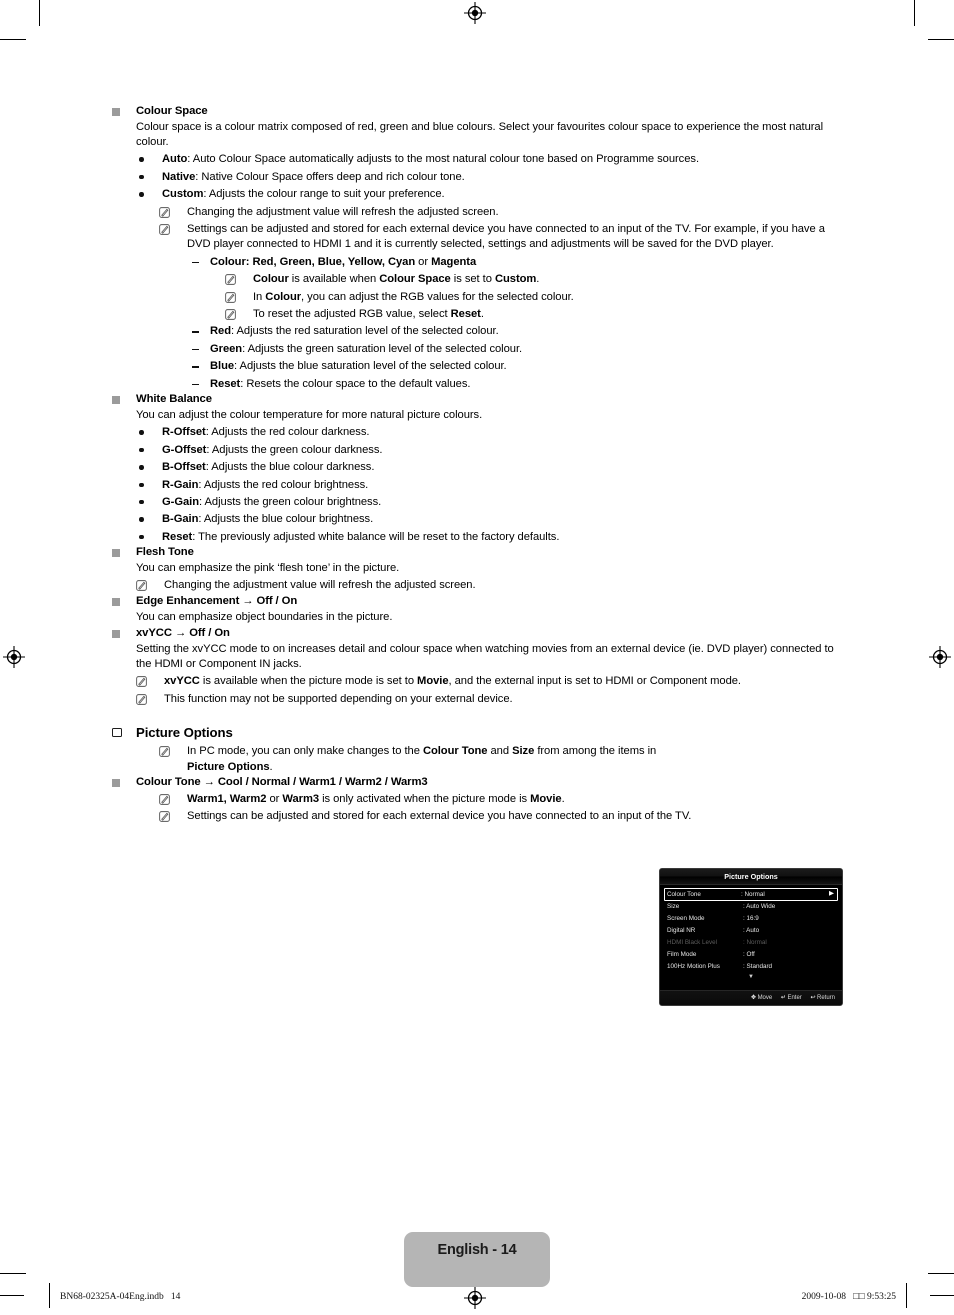 This screenshot has width=954, height=1315. What do you see at coordinates (791, 998) in the screenshot?
I see `osd-hint-enter: ↵ Enter` at bounding box center [791, 998].